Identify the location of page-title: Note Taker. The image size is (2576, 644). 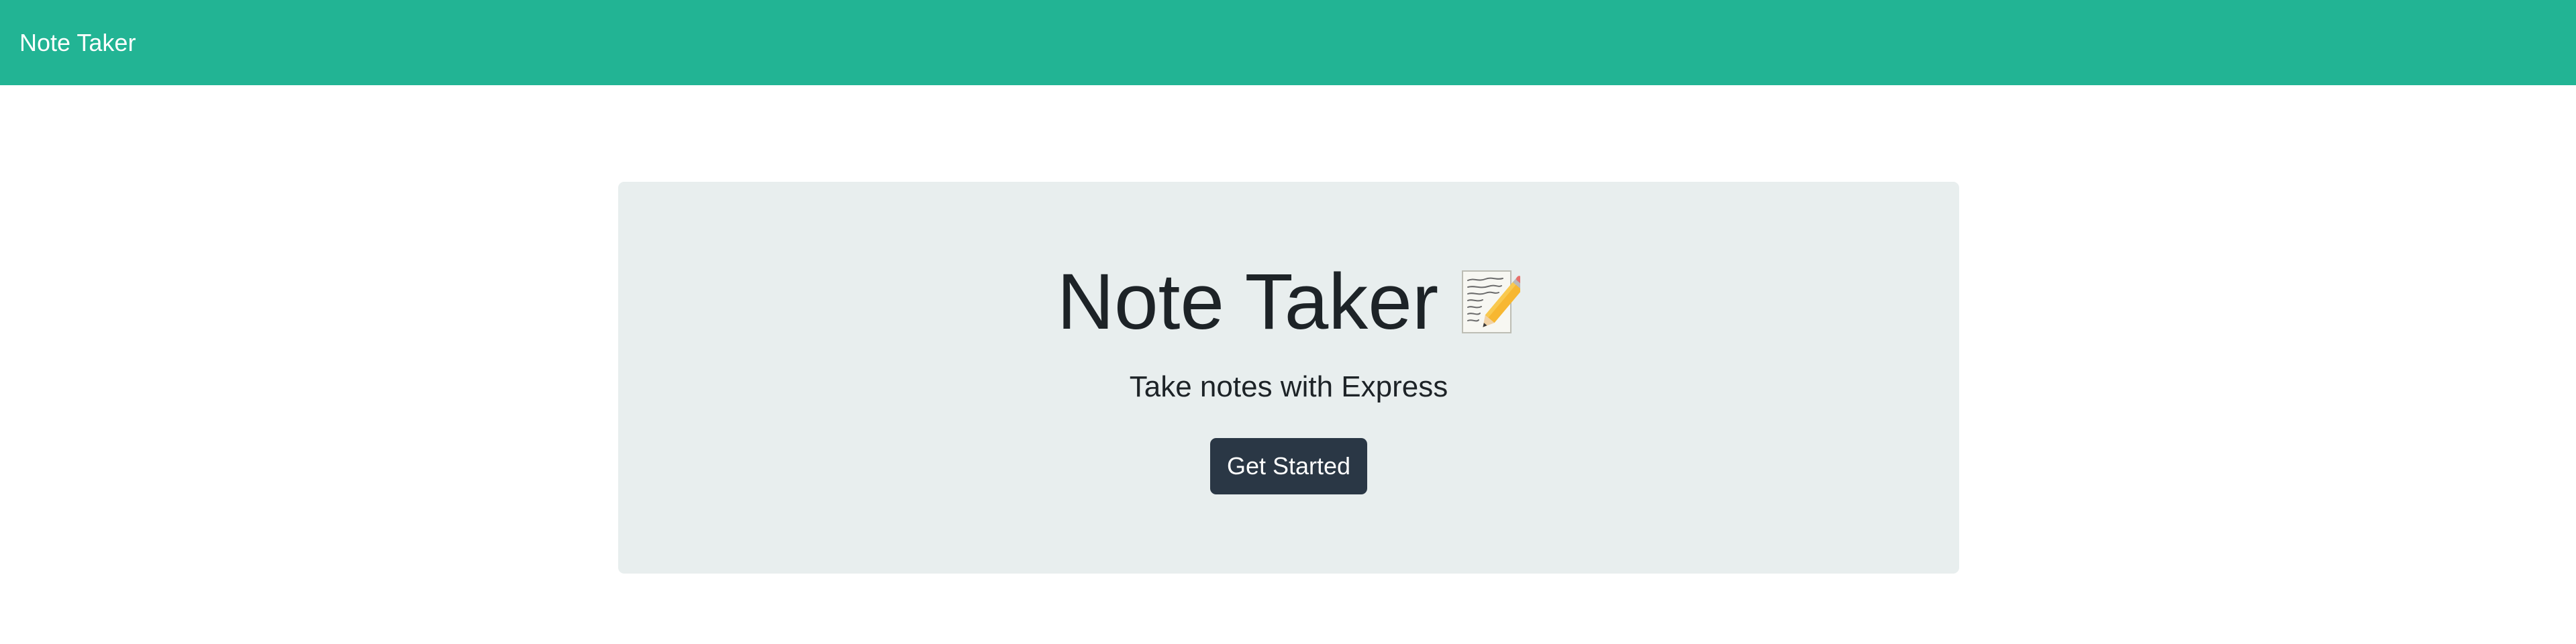
(1247, 302).